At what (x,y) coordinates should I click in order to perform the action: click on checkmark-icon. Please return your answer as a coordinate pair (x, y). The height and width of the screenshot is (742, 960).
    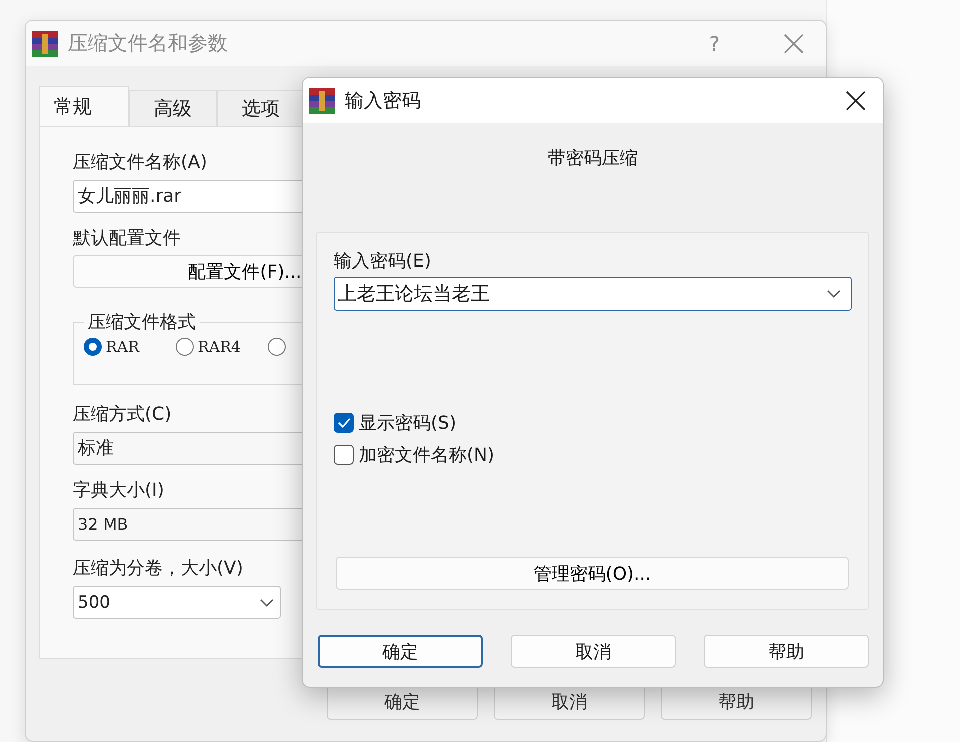
    Looking at the image, I should click on (344, 423).